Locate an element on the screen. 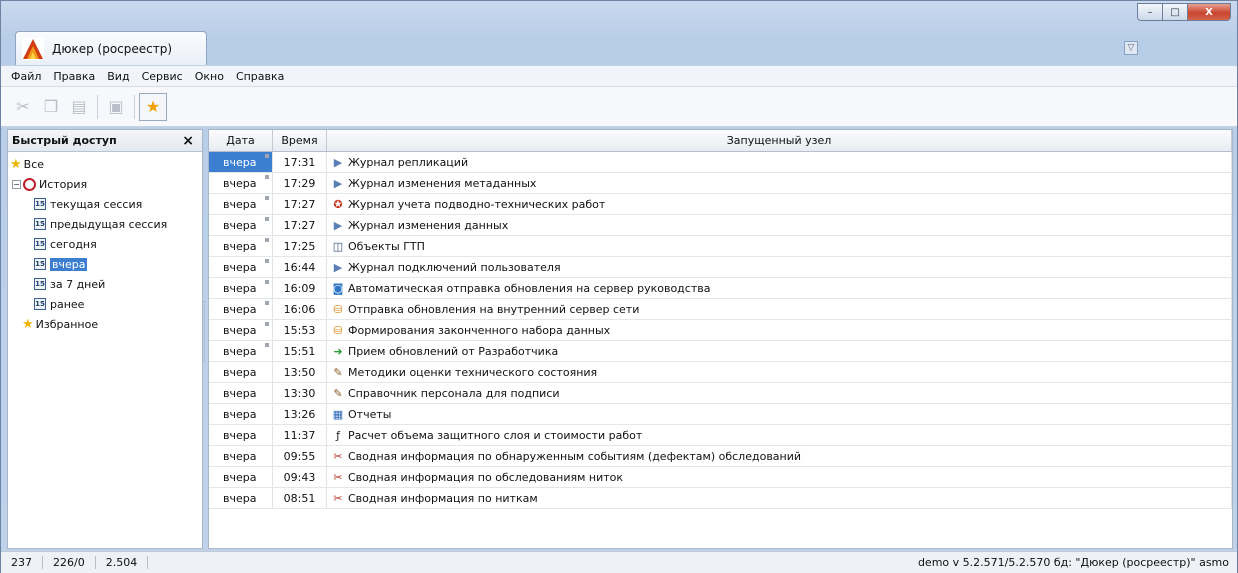 The width and height of the screenshot is (1238, 573). paste-button: ▤ is located at coordinates (79, 107).